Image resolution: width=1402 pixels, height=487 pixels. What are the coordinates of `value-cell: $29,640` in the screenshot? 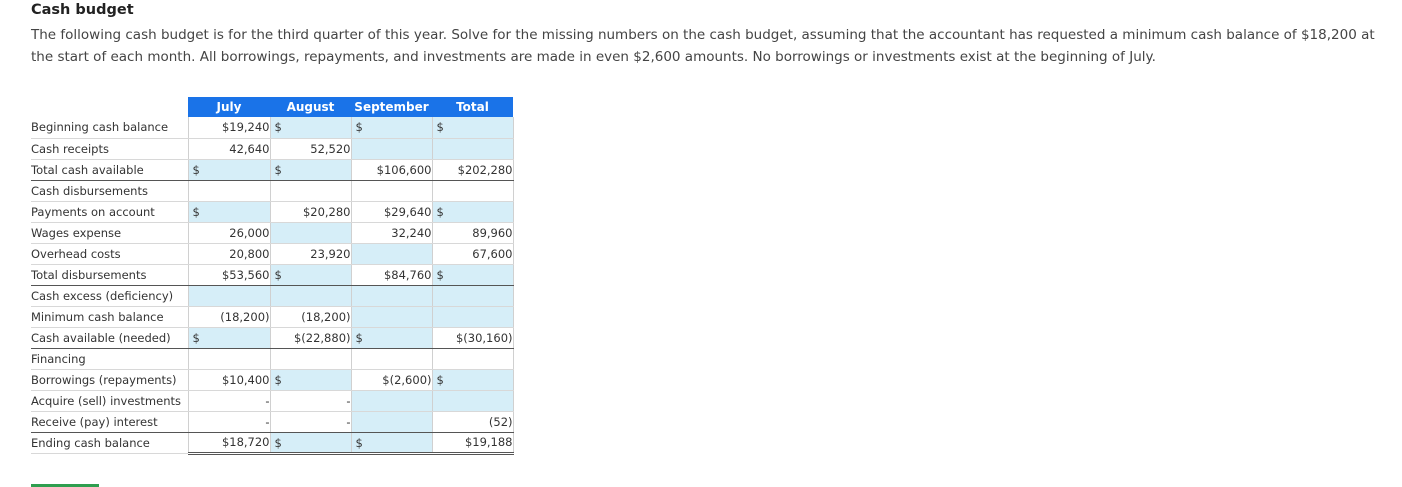 It's located at (392, 212).